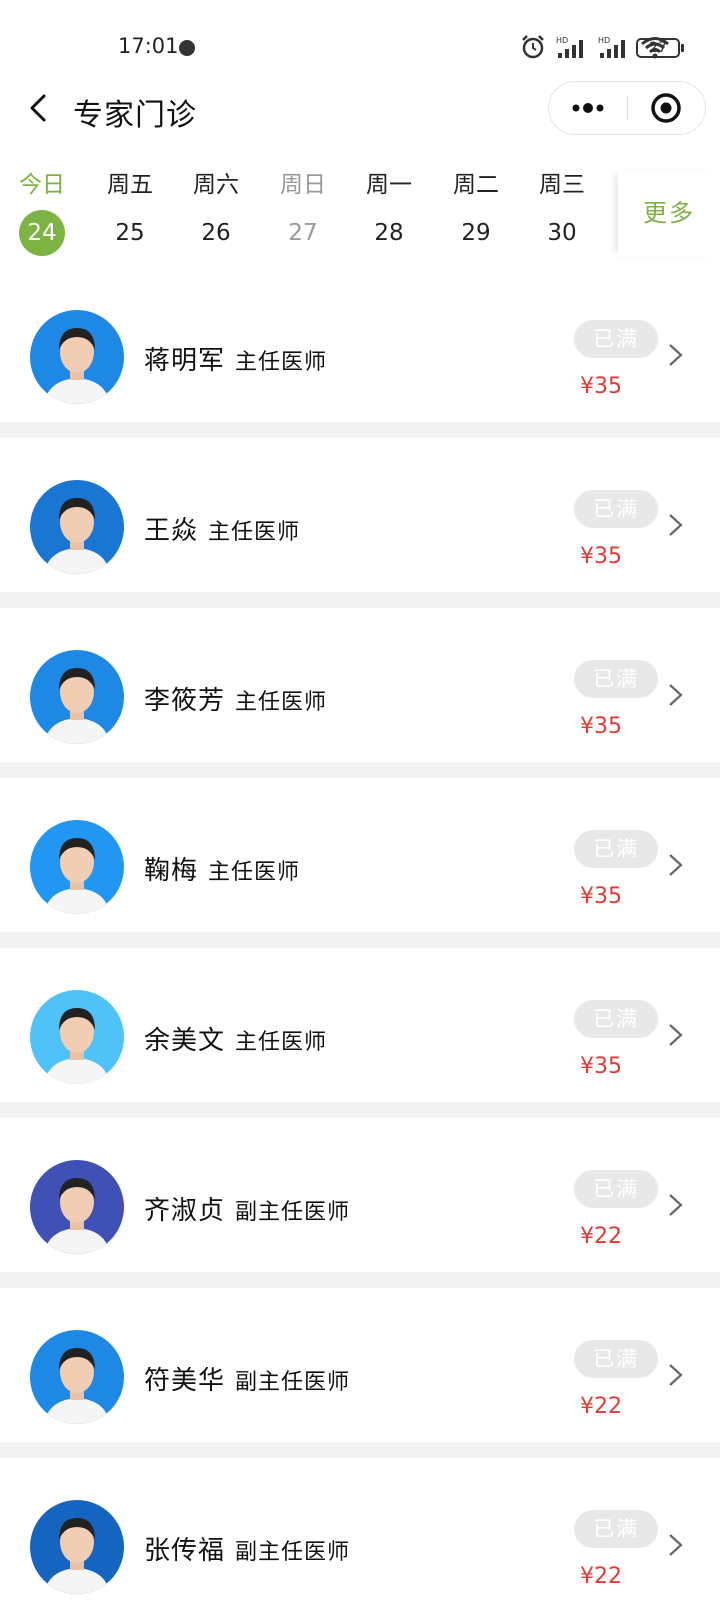 Image resolution: width=720 pixels, height=1600 pixels. I want to click on notification-dot-icon, so click(187, 48).